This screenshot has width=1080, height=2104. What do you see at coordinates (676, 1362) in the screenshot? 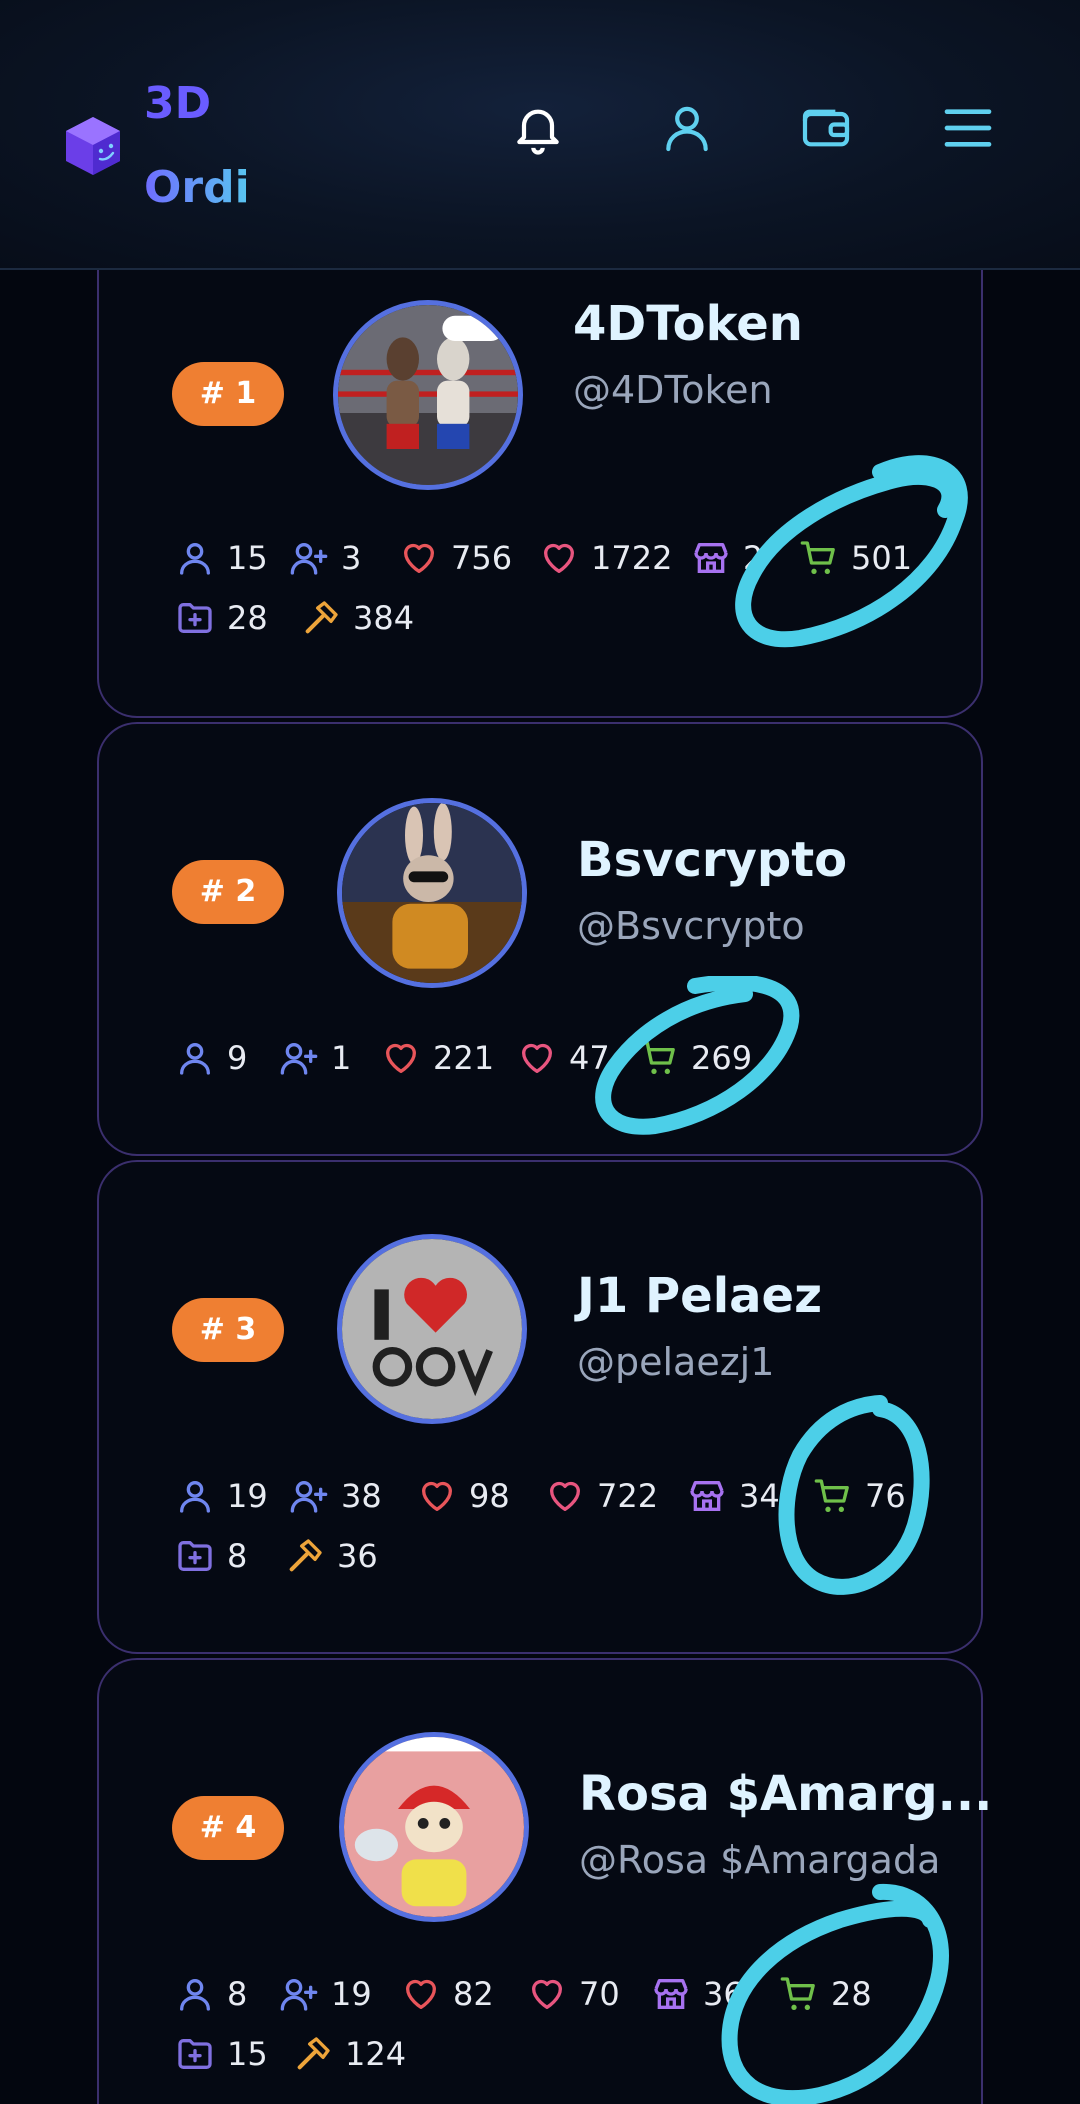
I see `user-handle: @pelaezj1` at bounding box center [676, 1362].